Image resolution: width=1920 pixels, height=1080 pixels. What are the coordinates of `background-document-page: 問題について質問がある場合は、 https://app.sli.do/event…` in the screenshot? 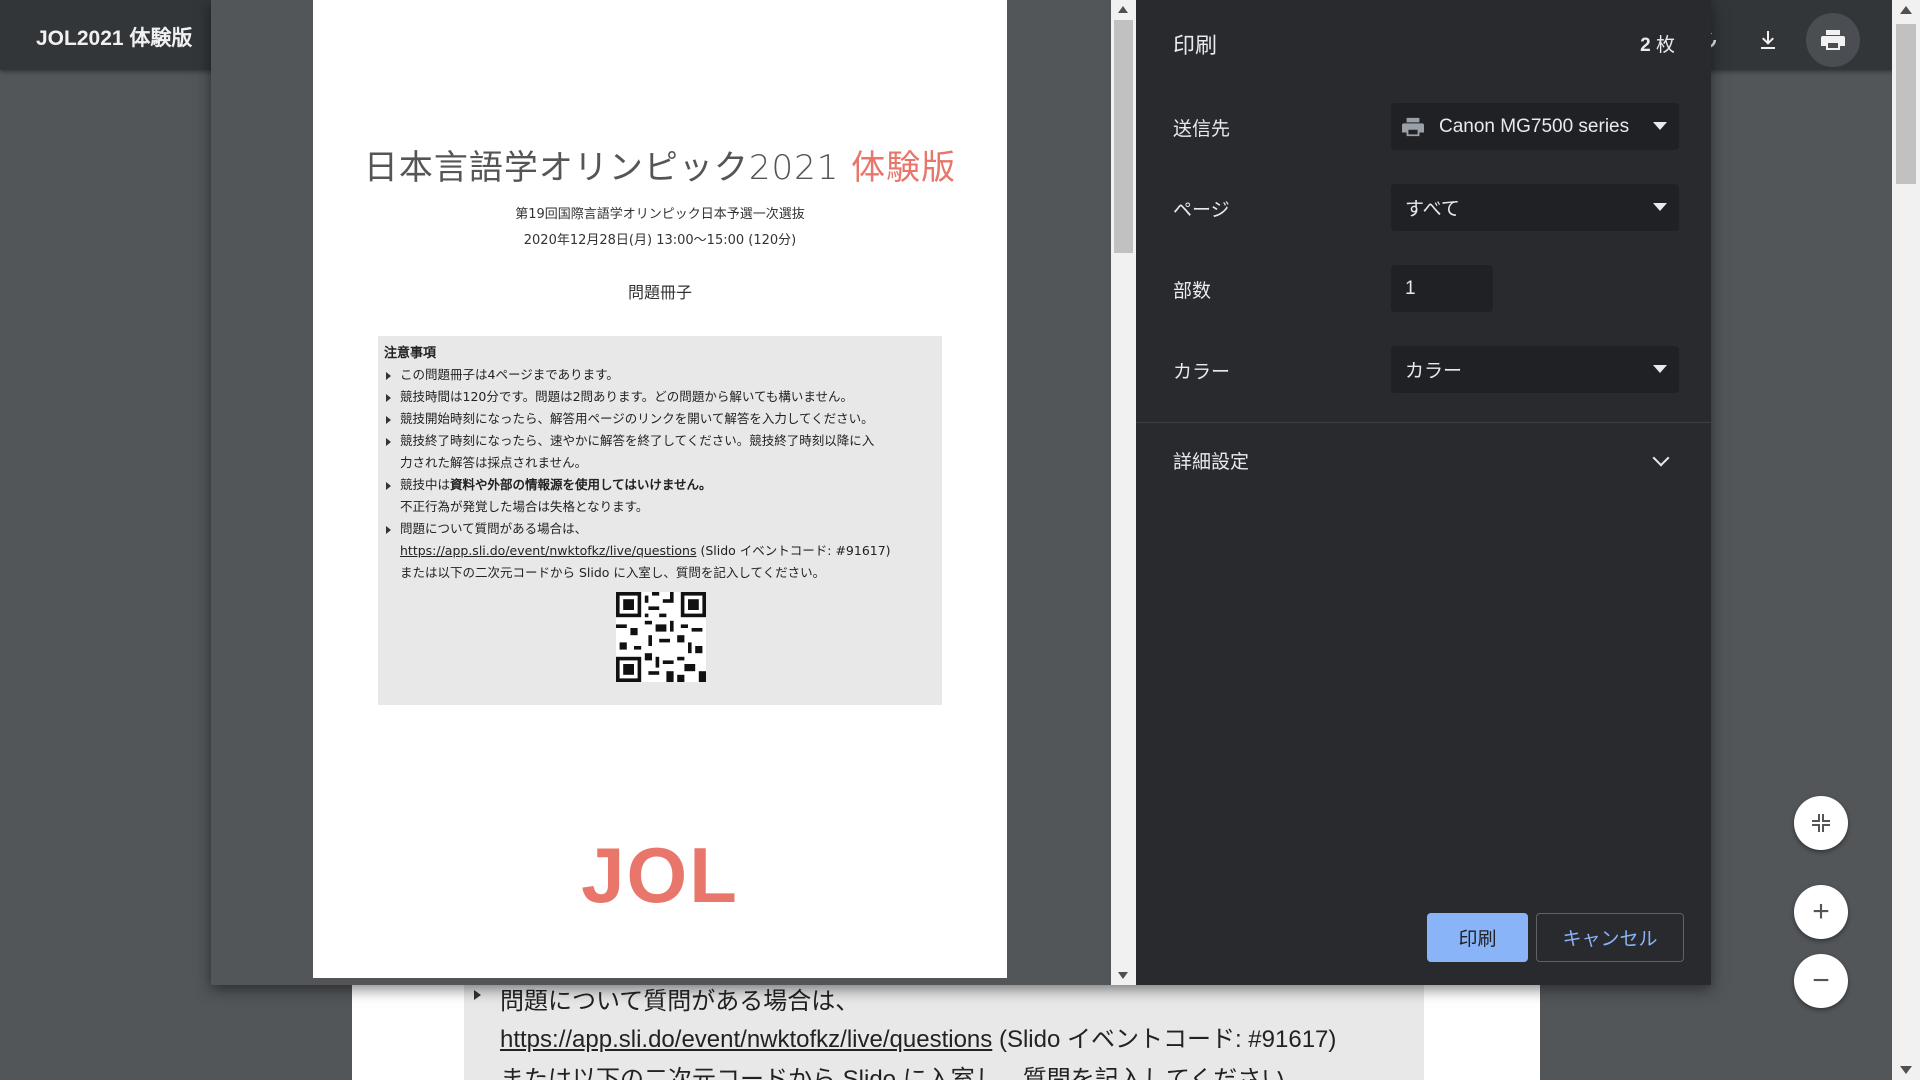 It's located at (946, 1032).